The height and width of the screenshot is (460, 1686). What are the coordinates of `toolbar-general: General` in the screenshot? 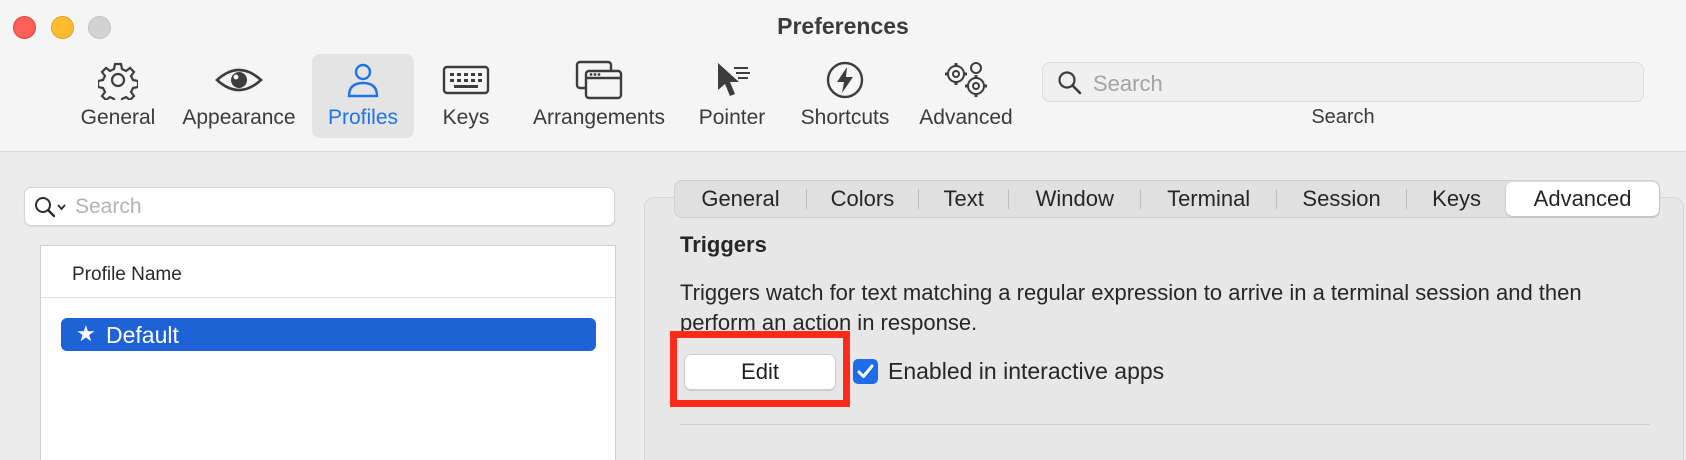 It's located at (118, 96).